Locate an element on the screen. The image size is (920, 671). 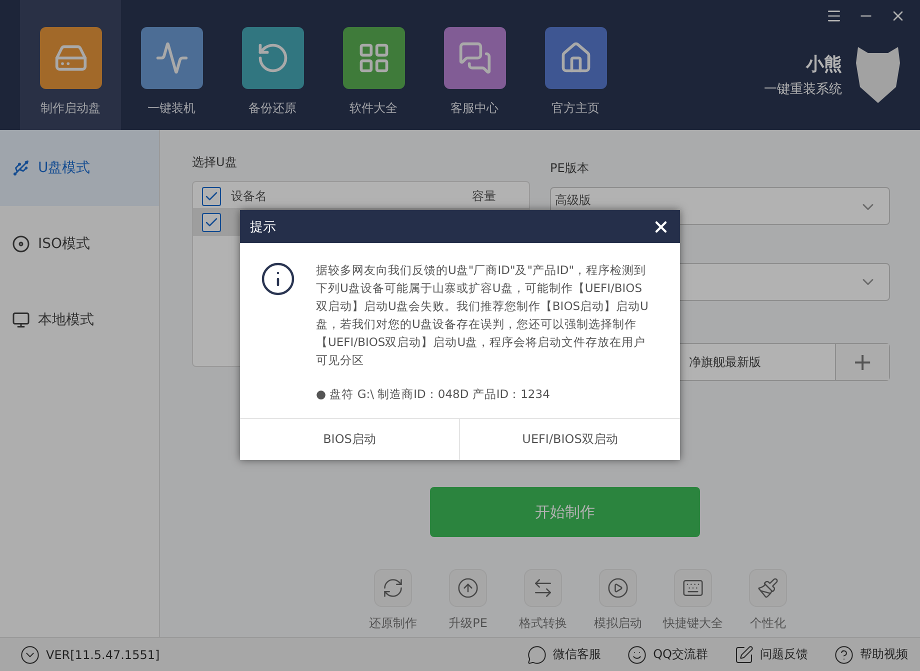
logo-slogan: 一键重装系统 is located at coordinates (803, 89).